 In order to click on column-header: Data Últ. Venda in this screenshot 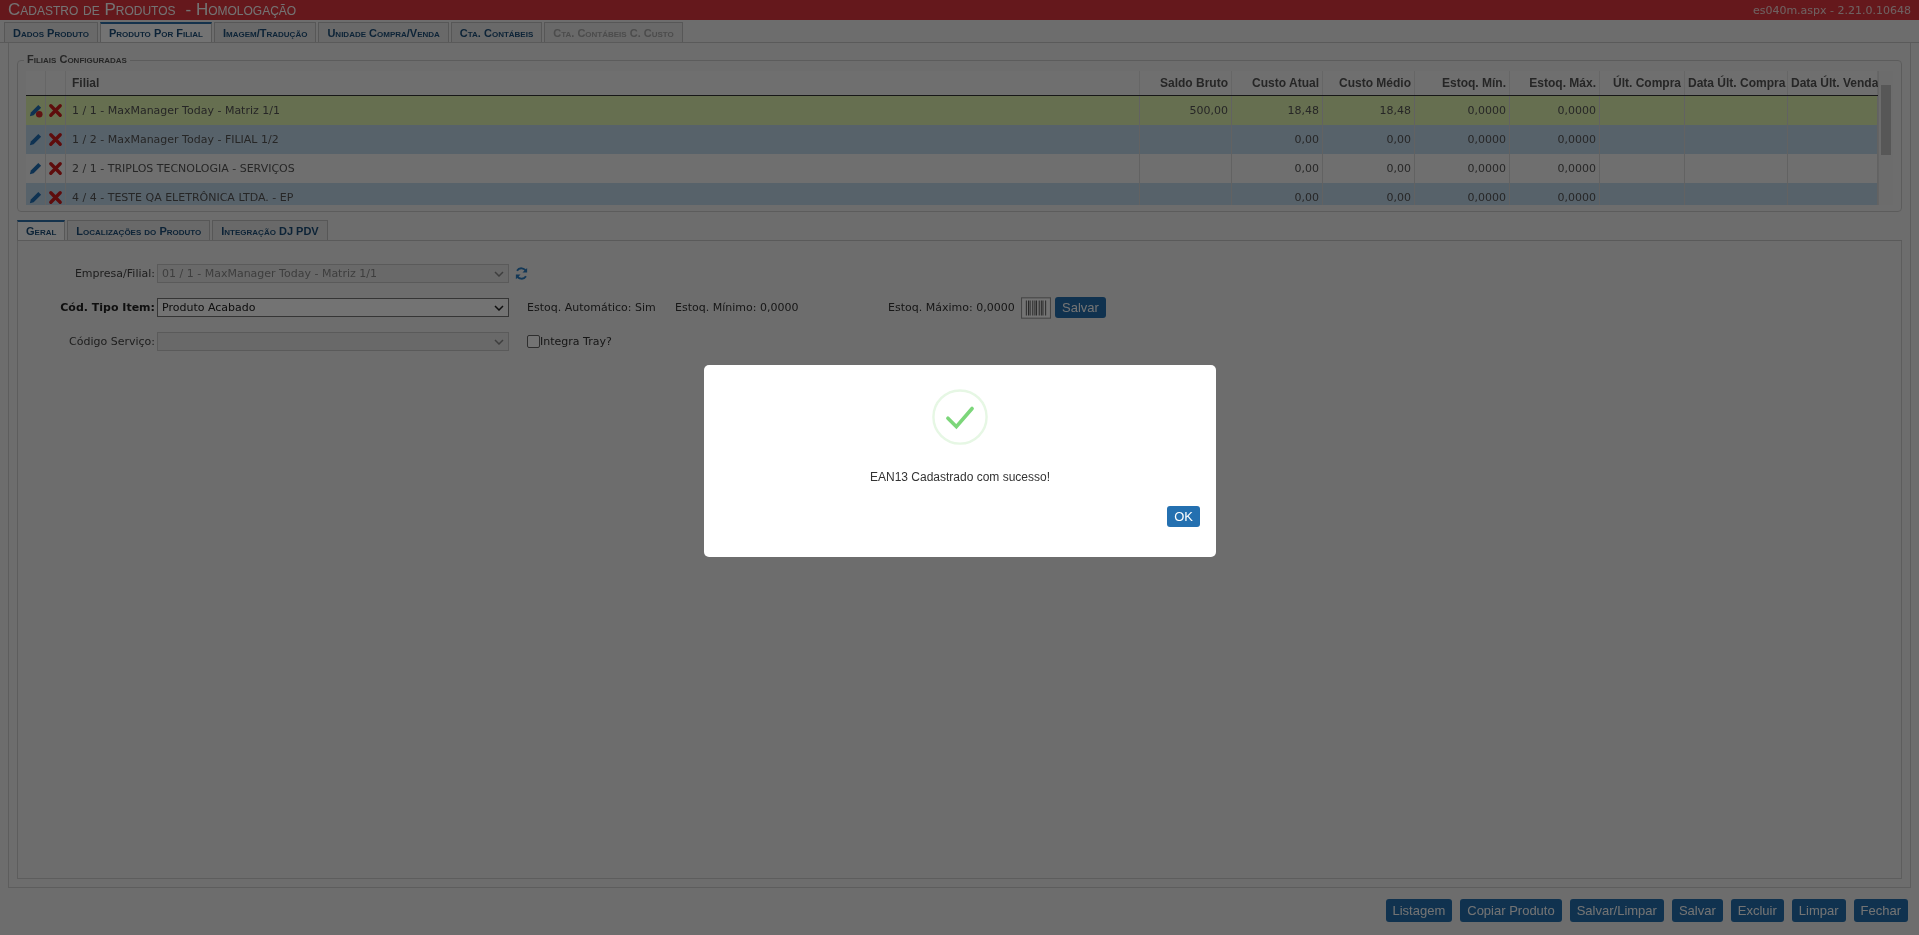, I will do `click(1834, 83)`.